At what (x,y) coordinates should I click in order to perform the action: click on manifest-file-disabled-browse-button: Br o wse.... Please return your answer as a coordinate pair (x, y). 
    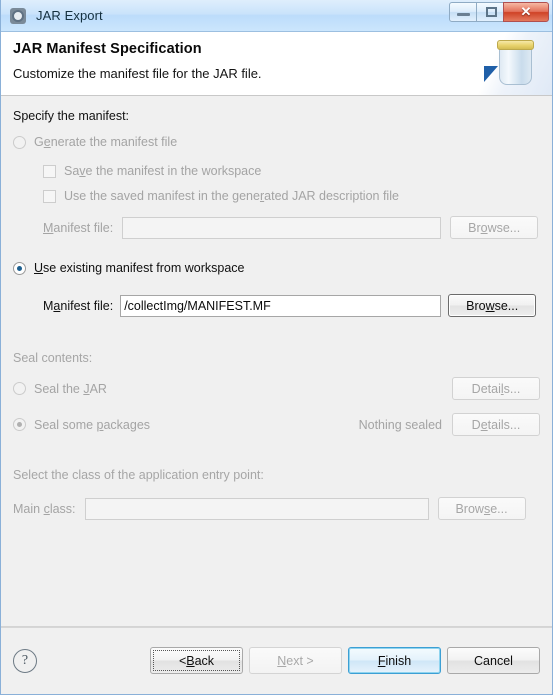
    Looking at the image, I should click on (494, 227).